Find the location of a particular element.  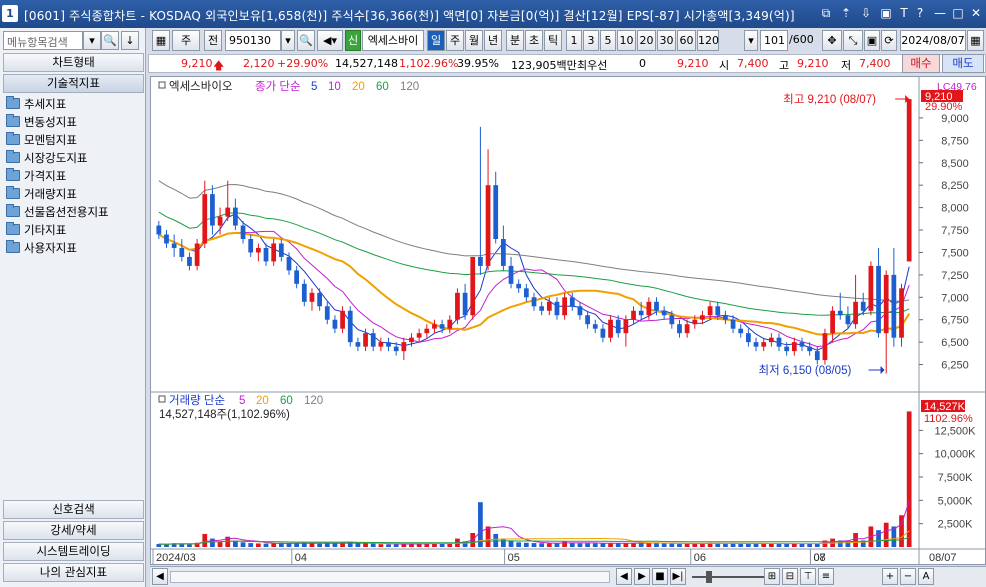

top-icon: ⊤ is located at coordinates (808, 576).